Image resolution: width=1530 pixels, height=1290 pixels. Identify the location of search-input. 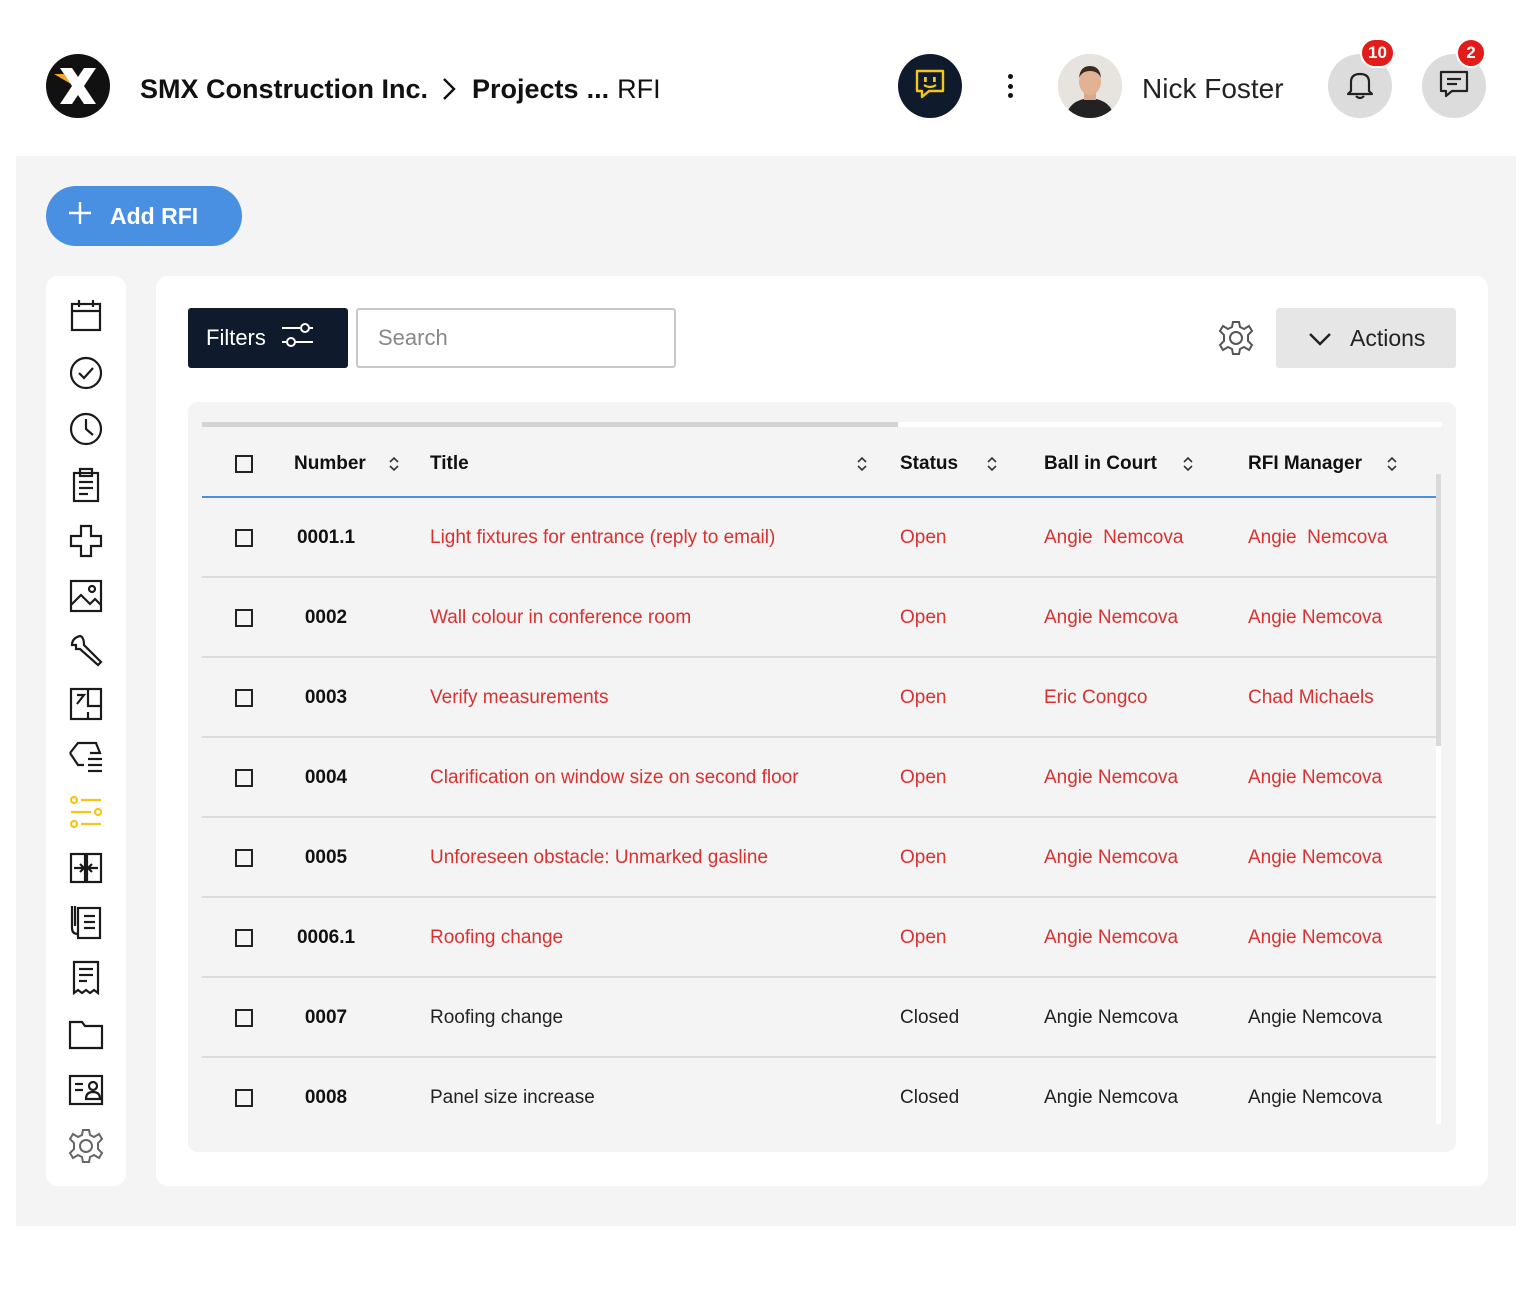
(516, 338).